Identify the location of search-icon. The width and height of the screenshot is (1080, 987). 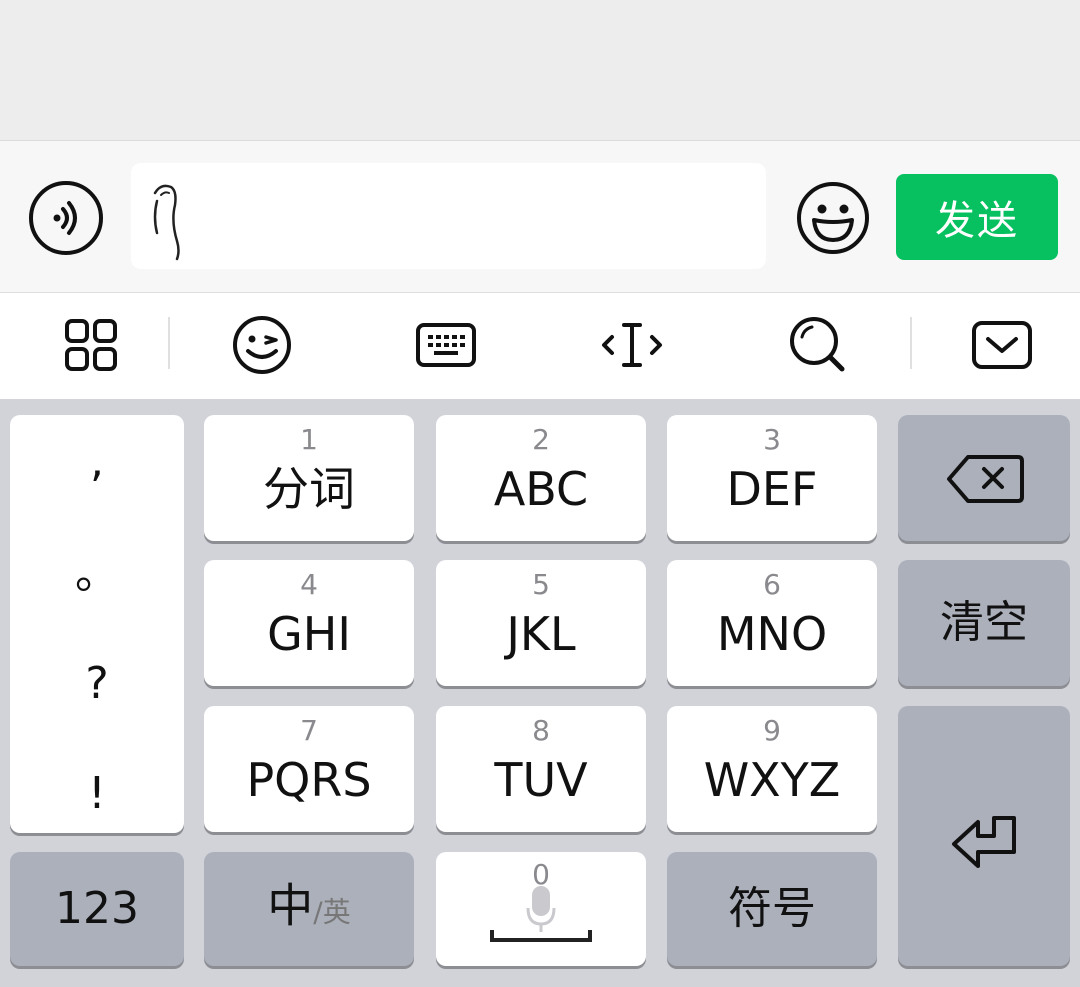
(818, 345).